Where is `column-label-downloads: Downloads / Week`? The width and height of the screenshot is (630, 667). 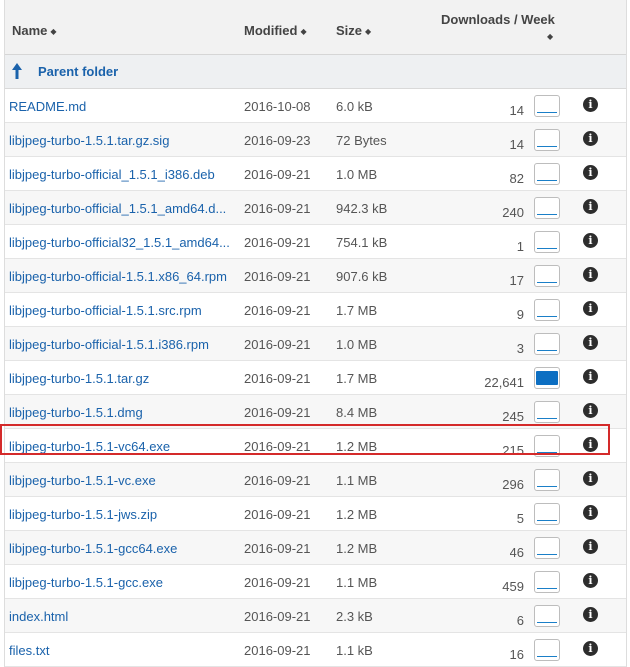 column-label-downloads: Downloads / Week is located at coordinates (498, 19).